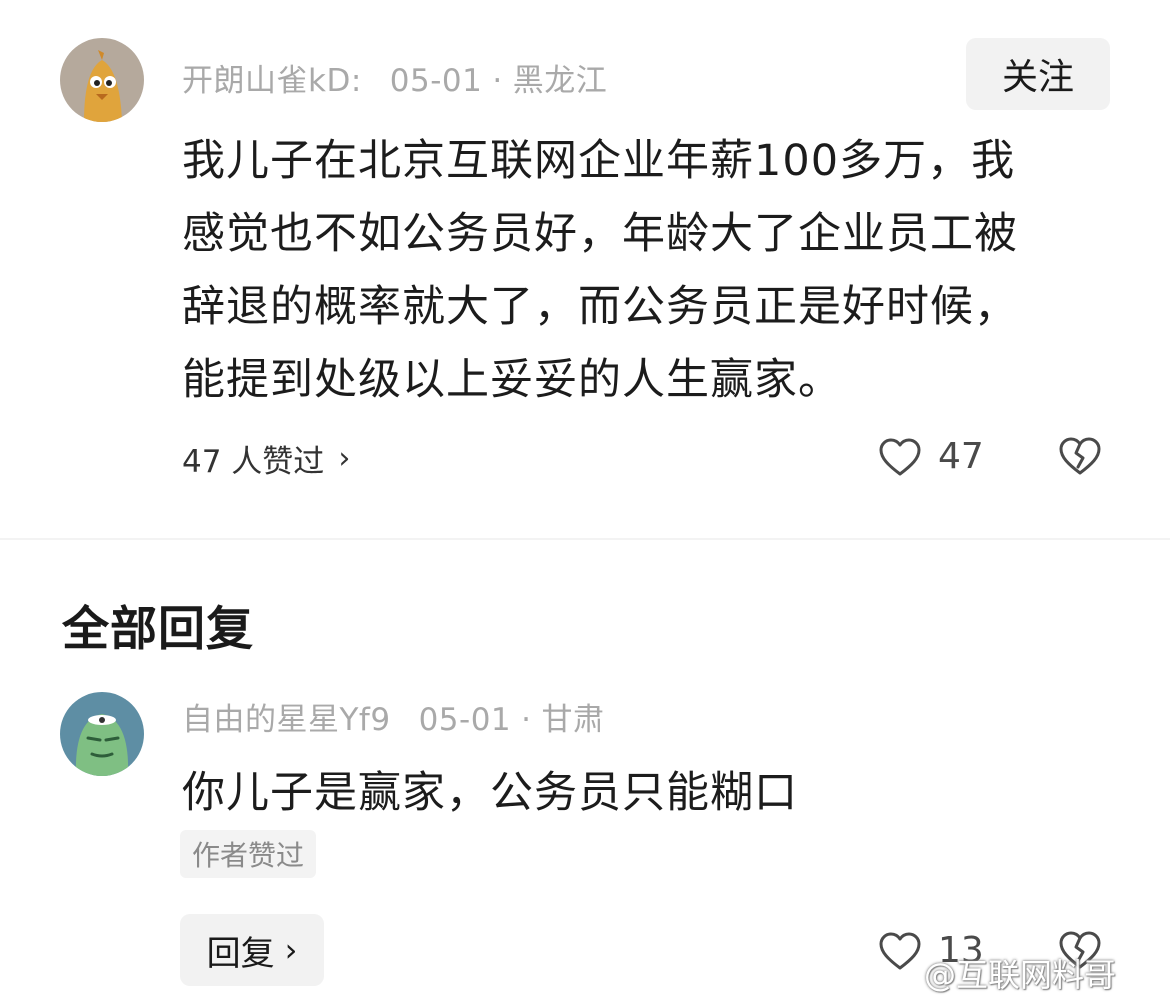 This screenshot has width=1170, height=1000. I want to click on author-liked-badge: 作者赞过, so click(248, 854).